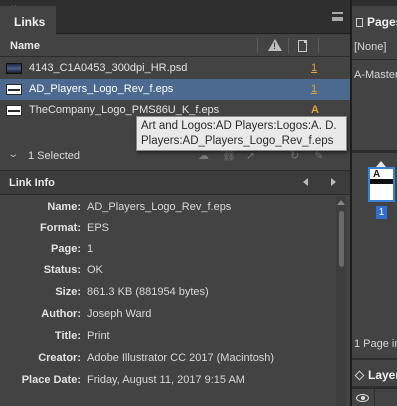  What do you see at coordinates (175, 45) in the screenshot?
I see `links-column-header: Name` at bounding box center [175, 45].